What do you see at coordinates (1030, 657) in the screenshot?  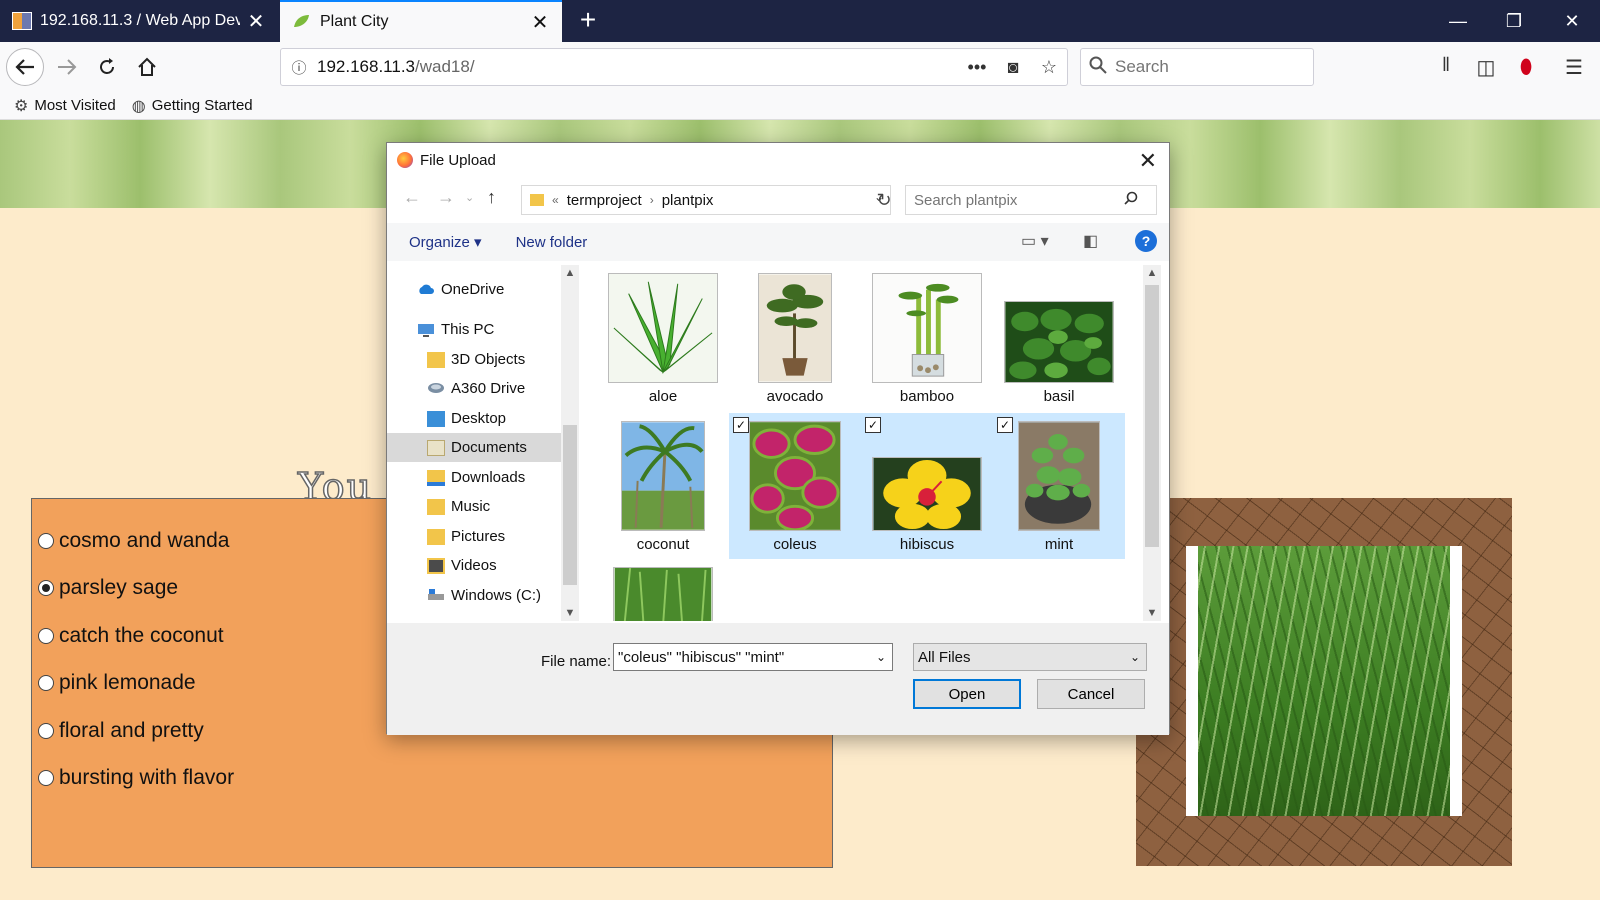 I see `file-type-select: All Files ⌄` at bounding box center [1030, 657].